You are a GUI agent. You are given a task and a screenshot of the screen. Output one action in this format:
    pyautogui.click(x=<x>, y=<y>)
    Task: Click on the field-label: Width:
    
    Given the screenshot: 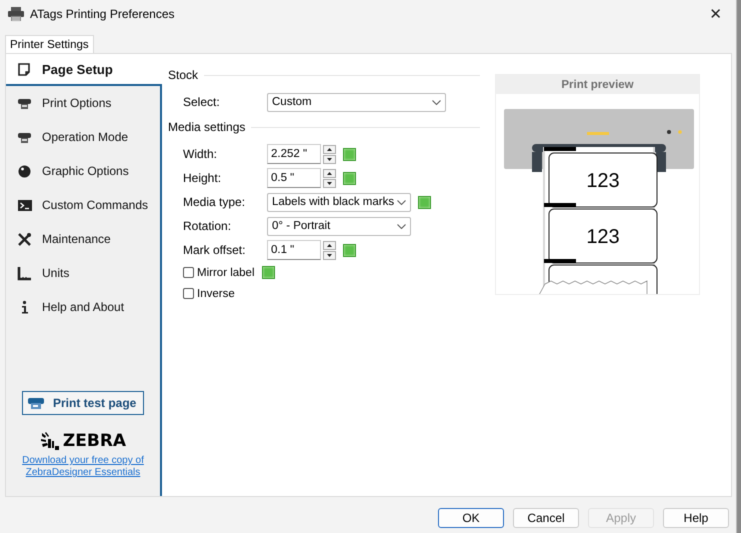 What is the action you would take?
    pyautogui.click(x=200, y=154)
    